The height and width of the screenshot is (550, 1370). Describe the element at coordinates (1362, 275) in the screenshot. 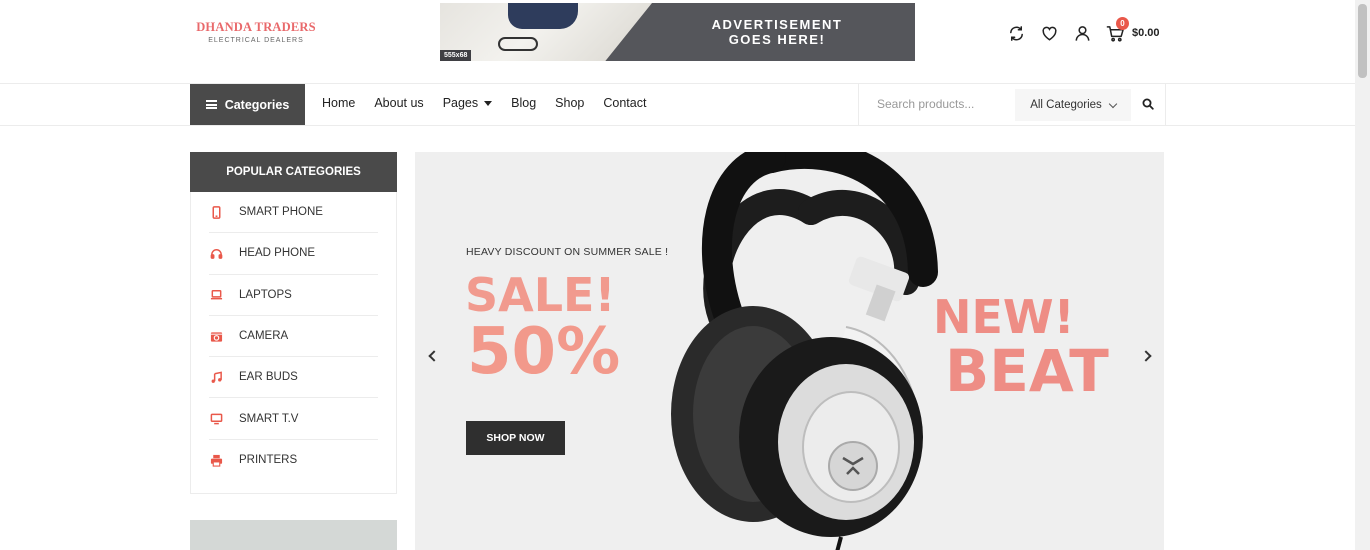

I see `page-scrollbar` at that location.